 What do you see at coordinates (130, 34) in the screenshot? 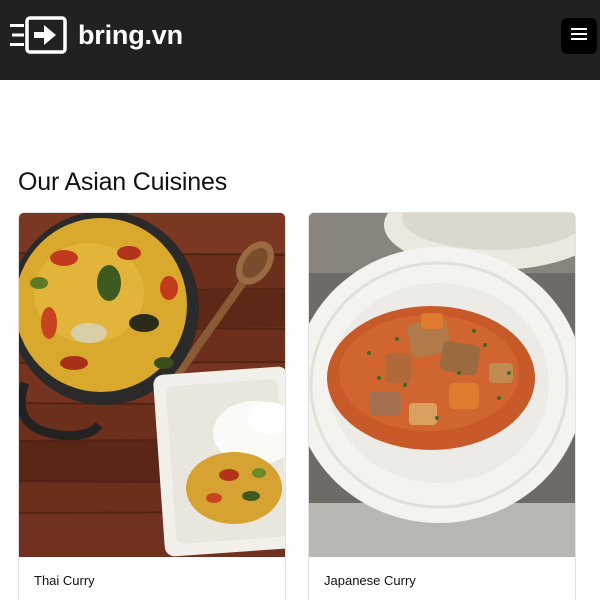
I see `brand-name: bring.vn` at bounding box center [130, 34].